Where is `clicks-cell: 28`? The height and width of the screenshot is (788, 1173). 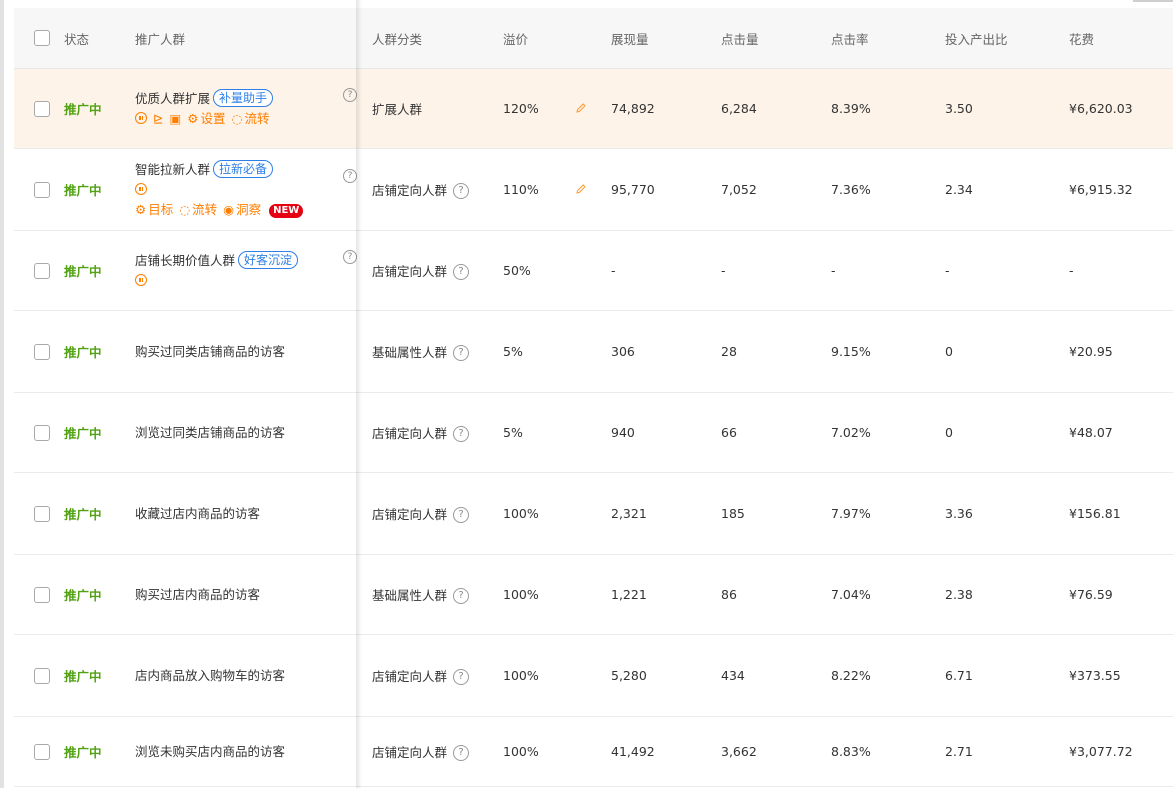 clicks-cell: 28 is located at coordinates (776, 351).